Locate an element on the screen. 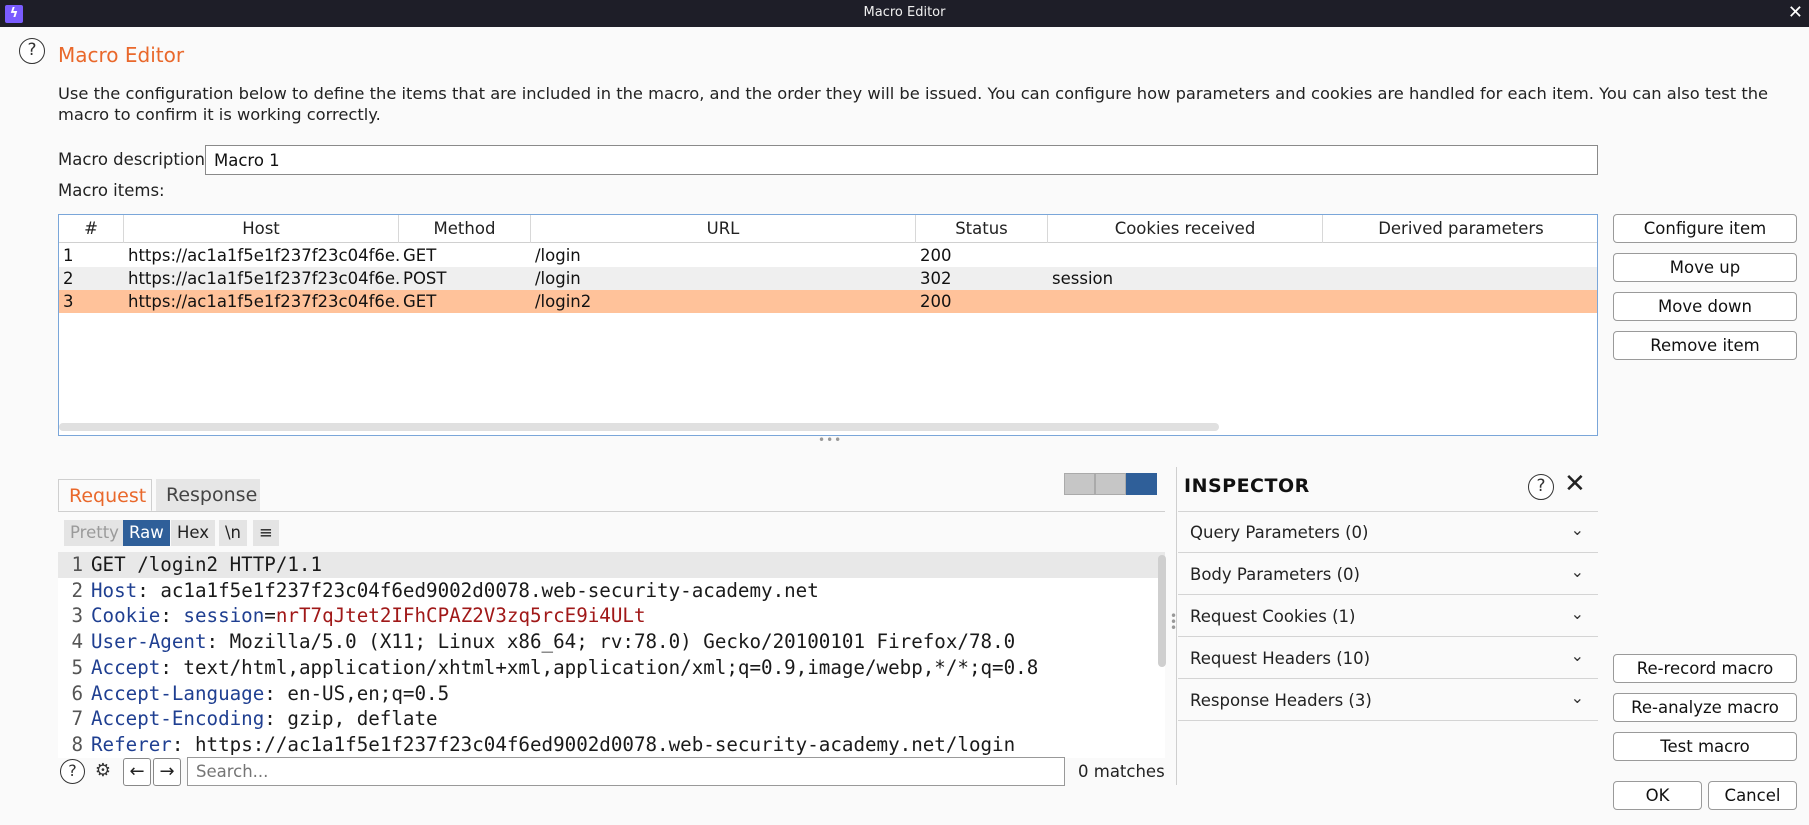  inspector-section-query-parameters: Query Parameters (0) ⌄ is located at coordinates (1388, 532).